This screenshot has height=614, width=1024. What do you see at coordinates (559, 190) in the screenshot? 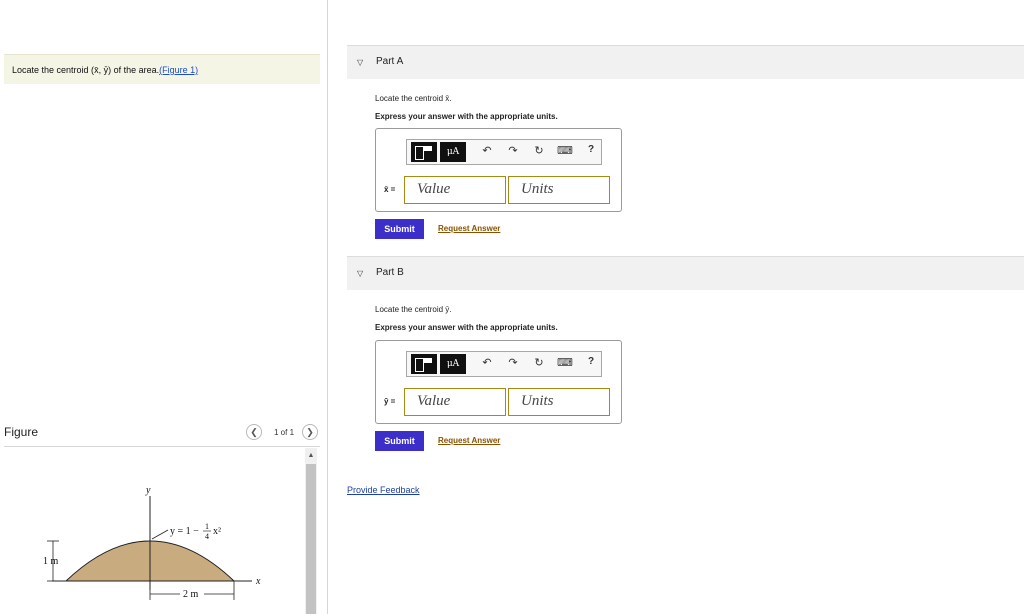
I see `part-a-units-input: Units` at bounding box center [559, 190].